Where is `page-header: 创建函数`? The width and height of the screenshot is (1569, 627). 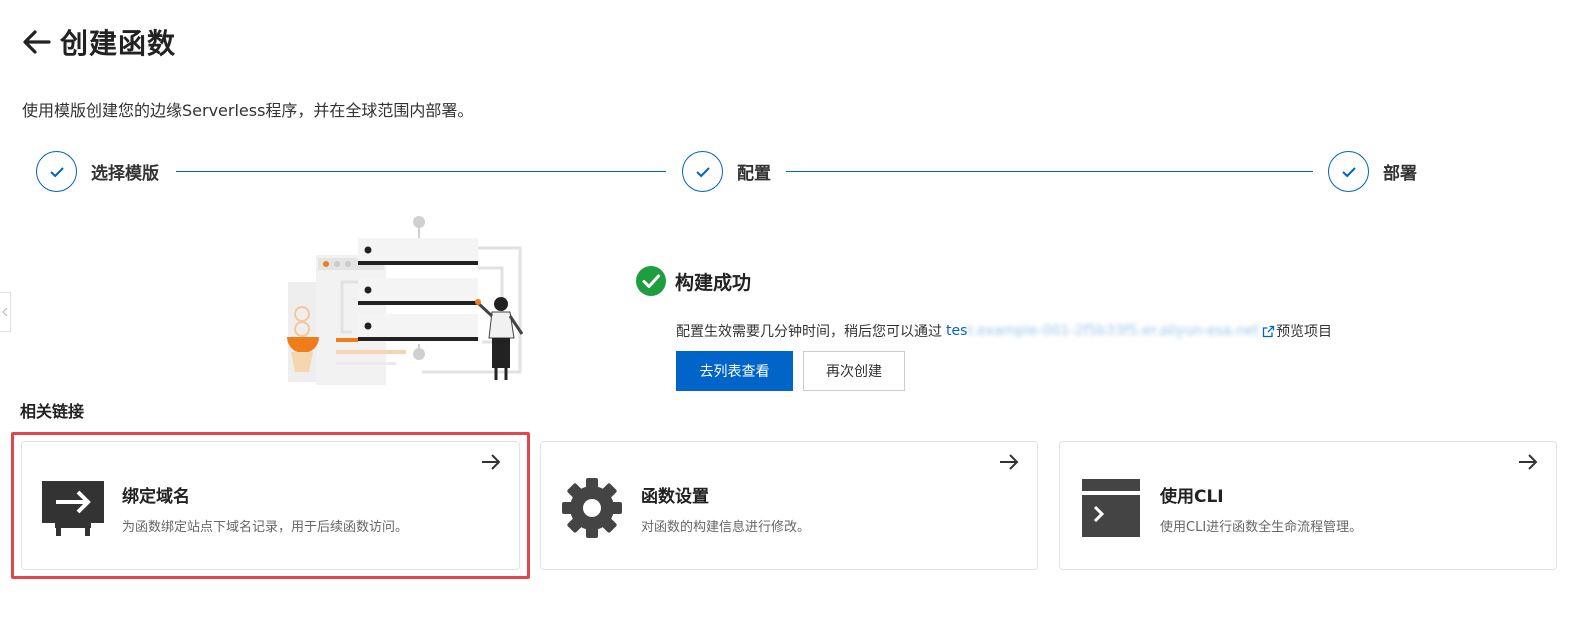
page-header: 创建函数 is located at coordinates (98, 42).